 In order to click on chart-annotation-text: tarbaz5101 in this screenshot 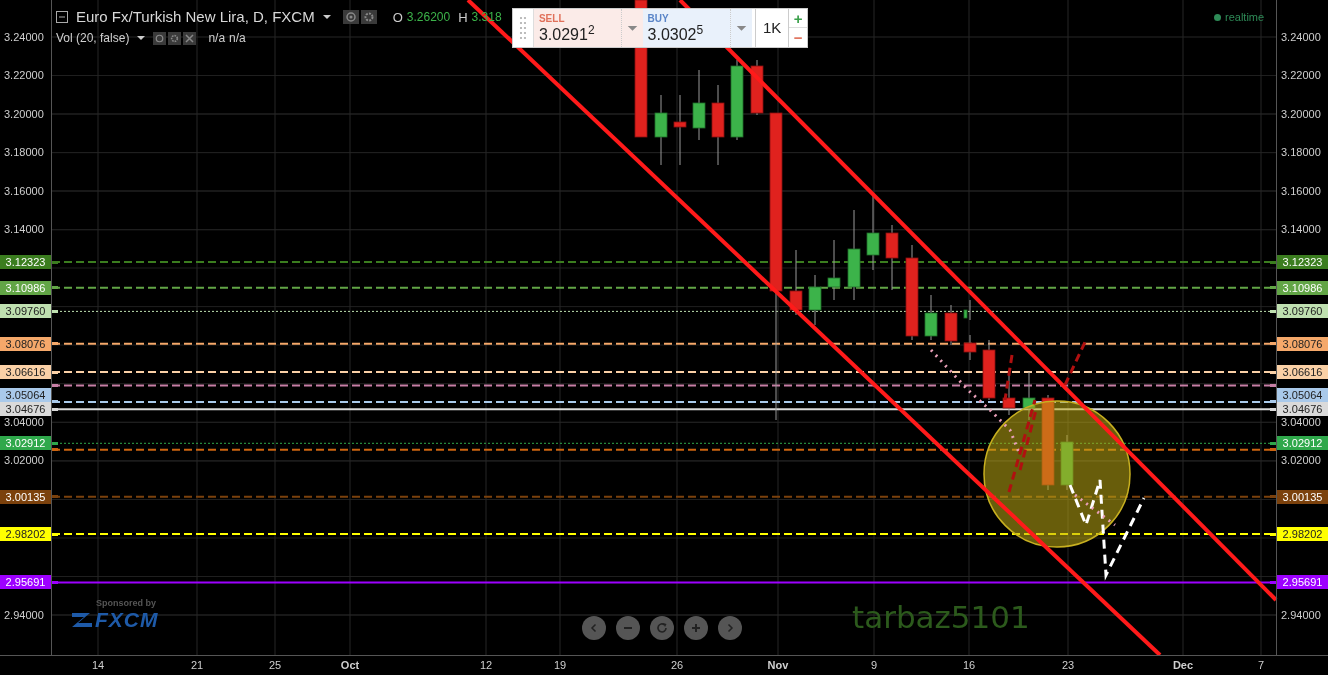, I will do `click(941, 617)`.